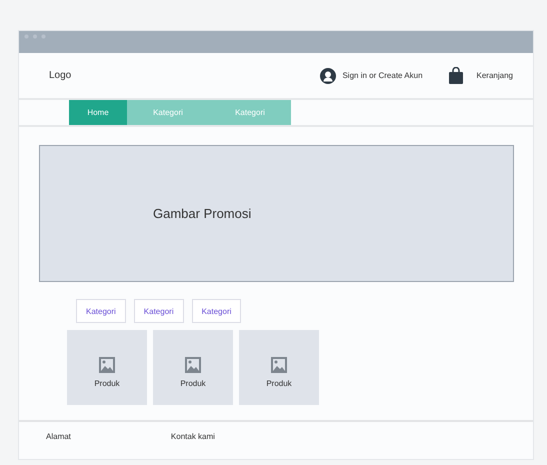 The height and width of the screenshot is (465, 547). Describe the element at coordinates (192, 436) in the screenshot. I see `footer-link: Kontak kami` at that location.